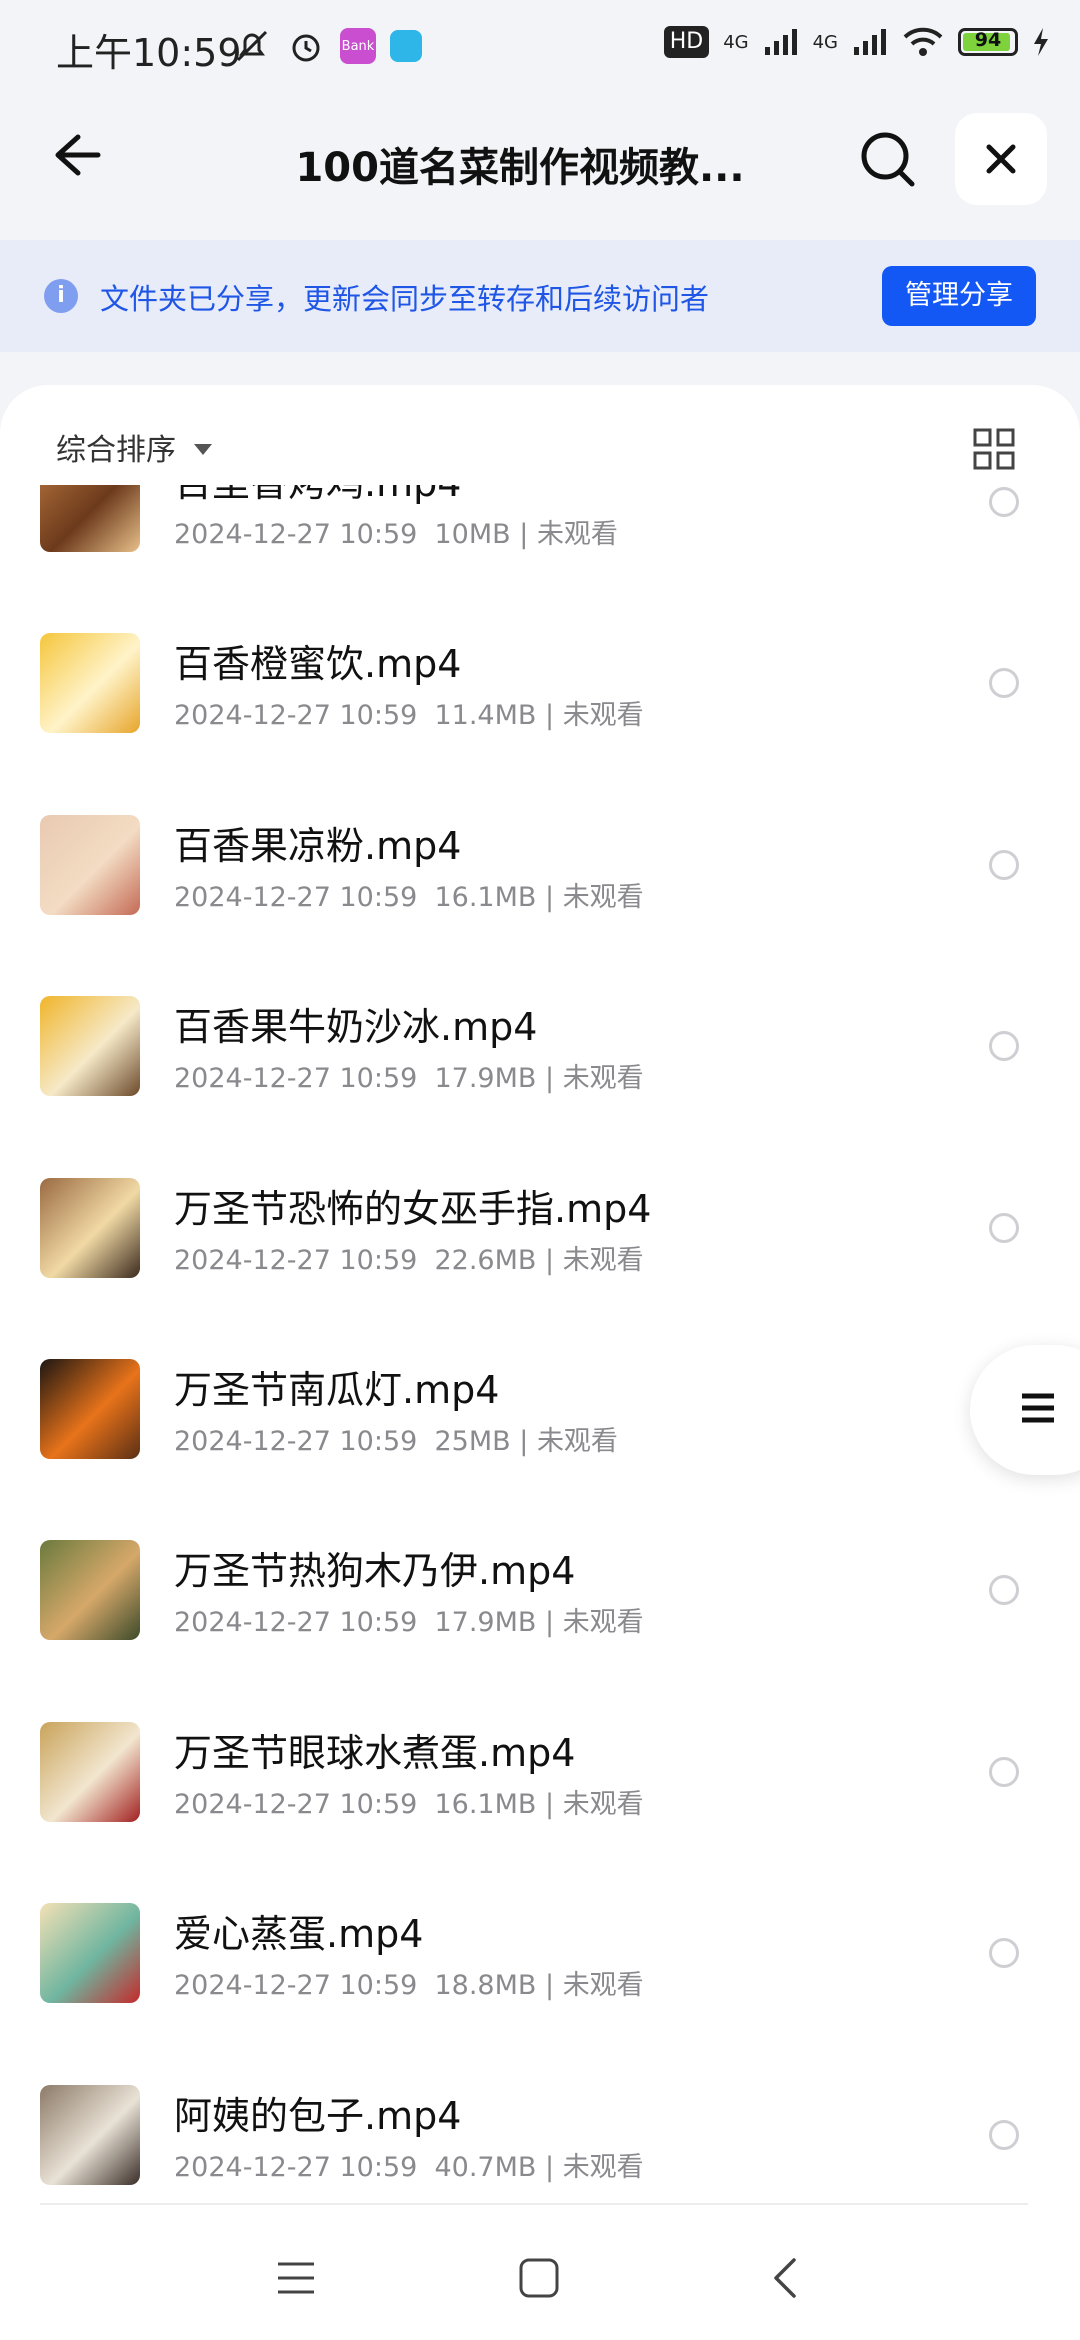  I want to click on file-name: 万圣节热狗木乃伊.mp4, so click(375, 1571).